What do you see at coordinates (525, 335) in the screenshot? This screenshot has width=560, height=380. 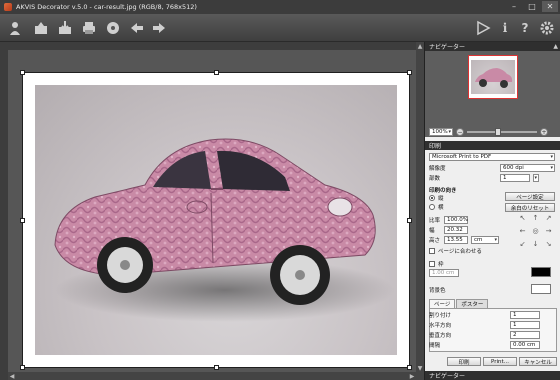 I see `vertical-input: 2` at bounding box center [525, 335].